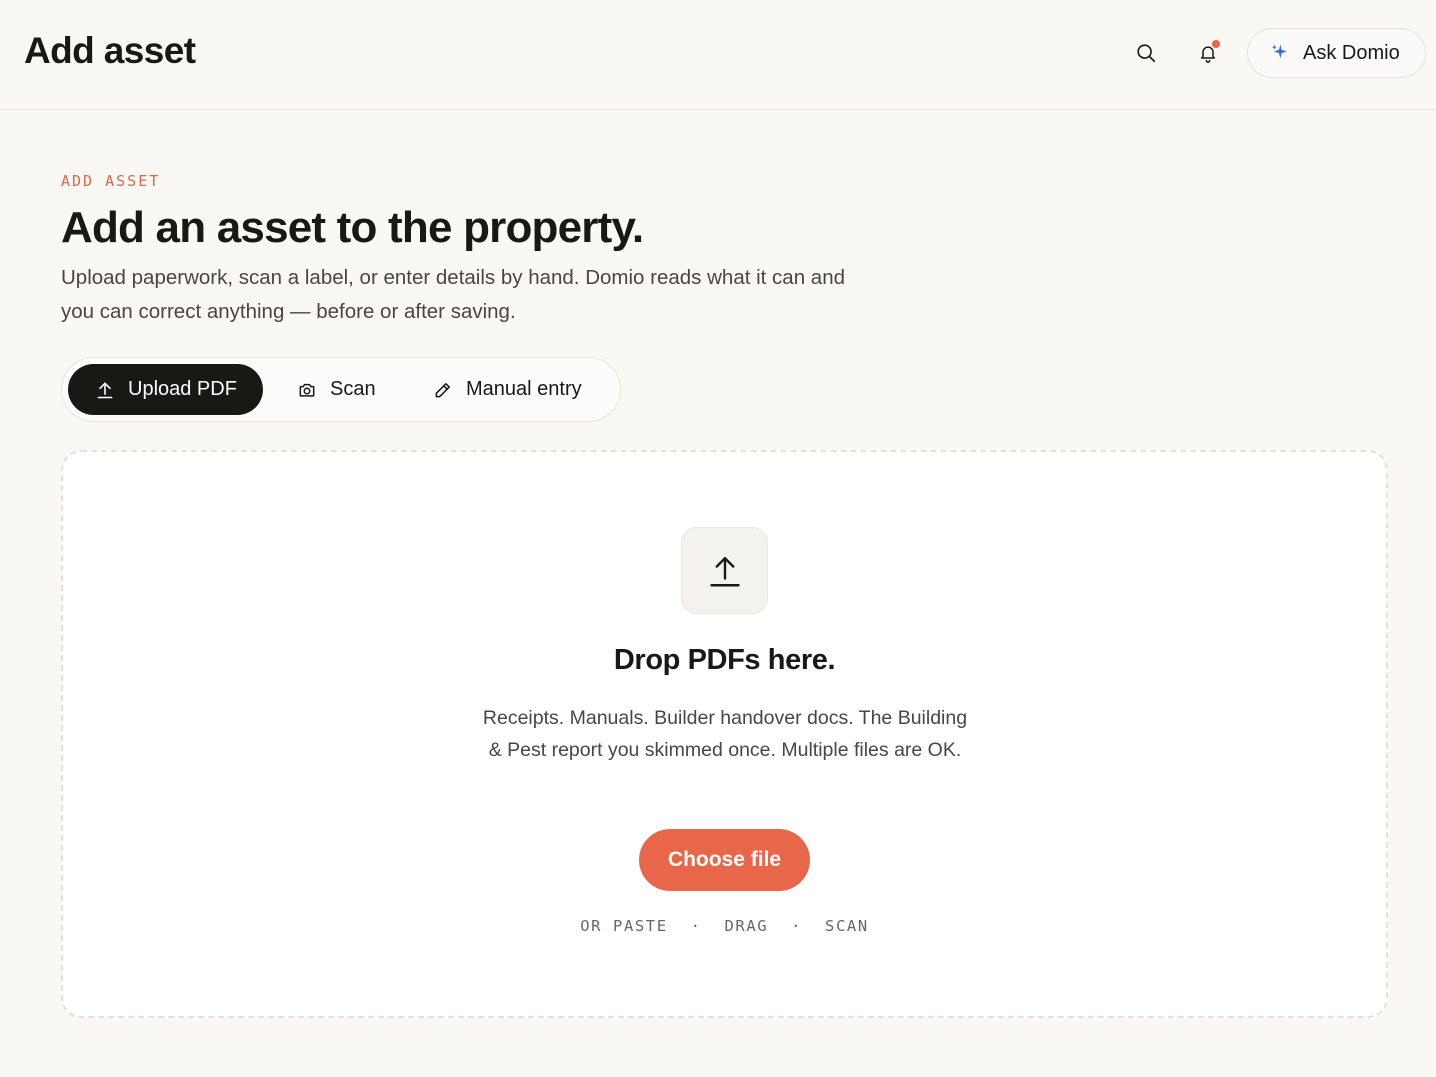 The height and width of the screenshot is (1077, 1436). I want to click on sparkle-icon, so click(1279, 51).